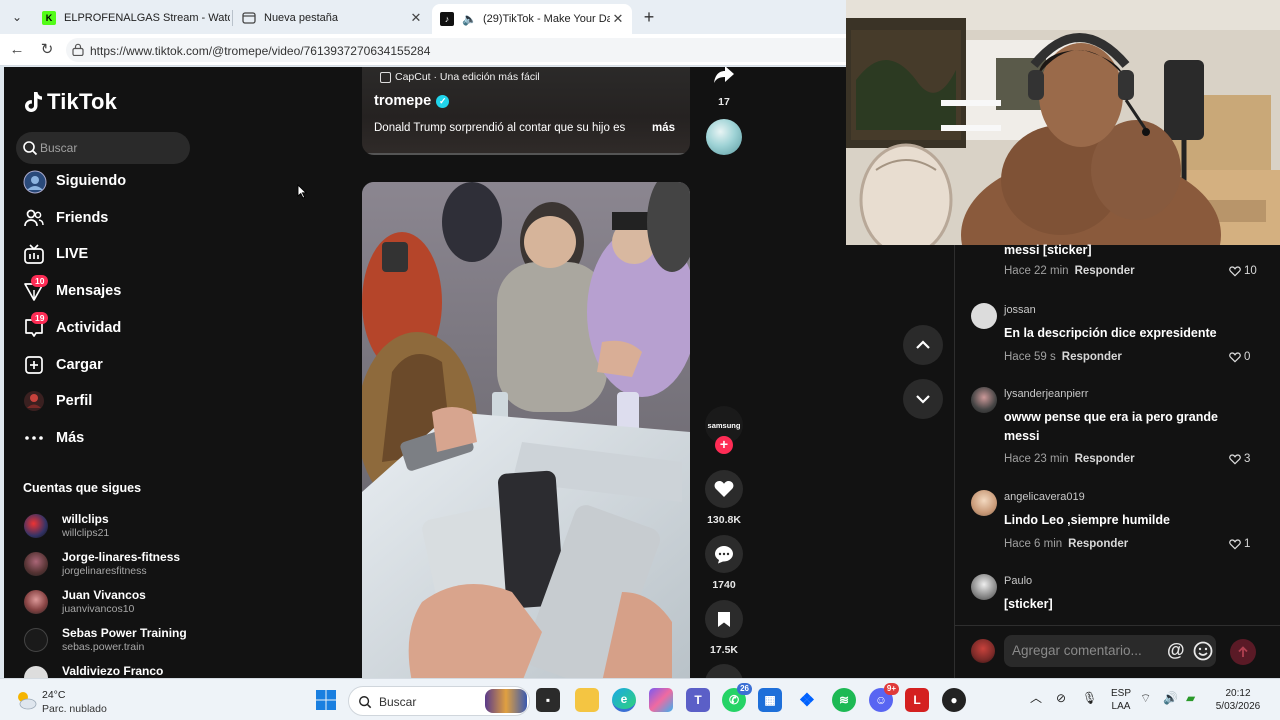 The image size is (1280, 720). What do you see at coordinates (548, 700) in the screenshot?
I see `task-view-icon: ▪` at bounding box center [548, 700].